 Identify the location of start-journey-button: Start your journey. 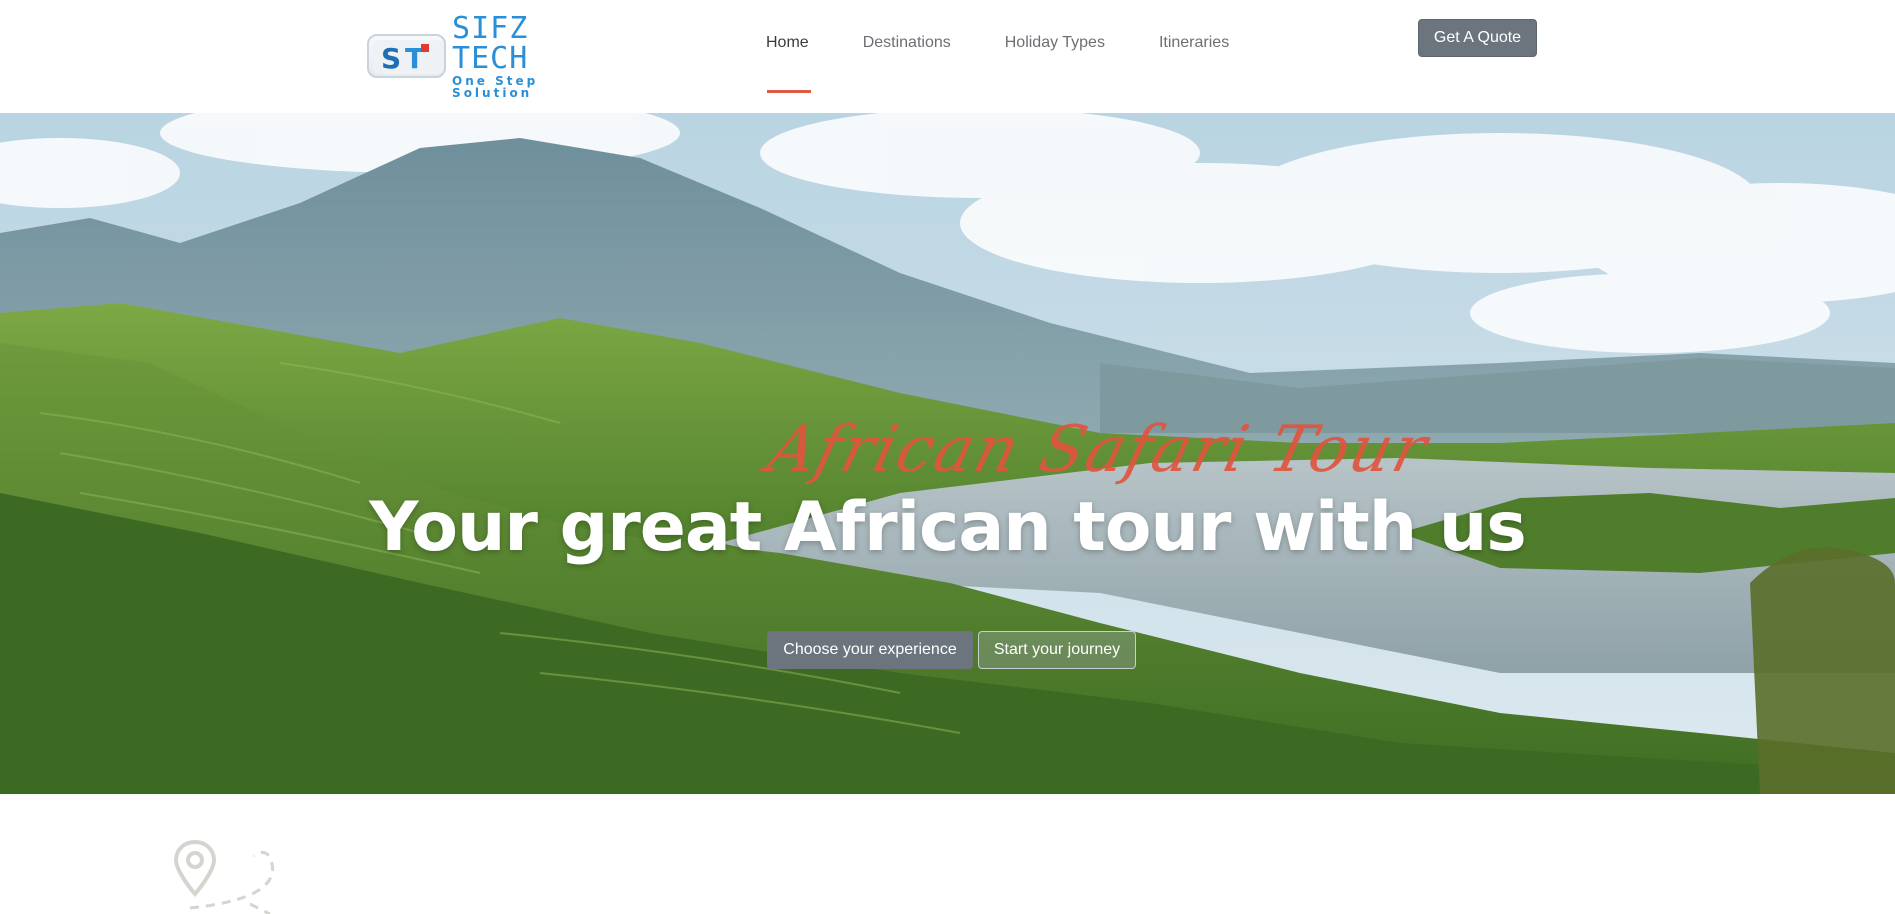
(1057, 650).